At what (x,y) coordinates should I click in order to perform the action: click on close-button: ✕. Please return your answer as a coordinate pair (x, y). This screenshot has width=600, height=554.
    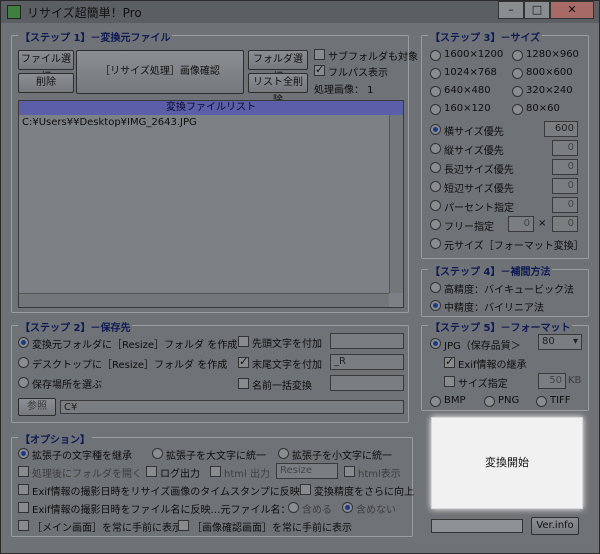
    Looking at the image, I should click on (572, 10).